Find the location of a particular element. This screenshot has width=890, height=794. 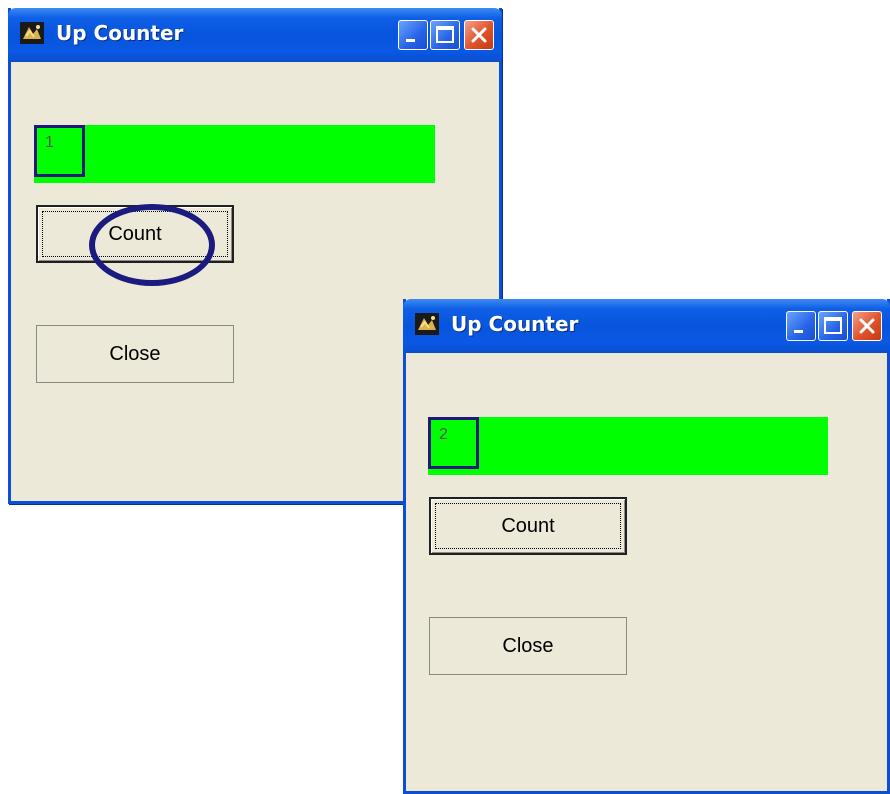

counter-value: 1 is located at coordinates (59, 151).